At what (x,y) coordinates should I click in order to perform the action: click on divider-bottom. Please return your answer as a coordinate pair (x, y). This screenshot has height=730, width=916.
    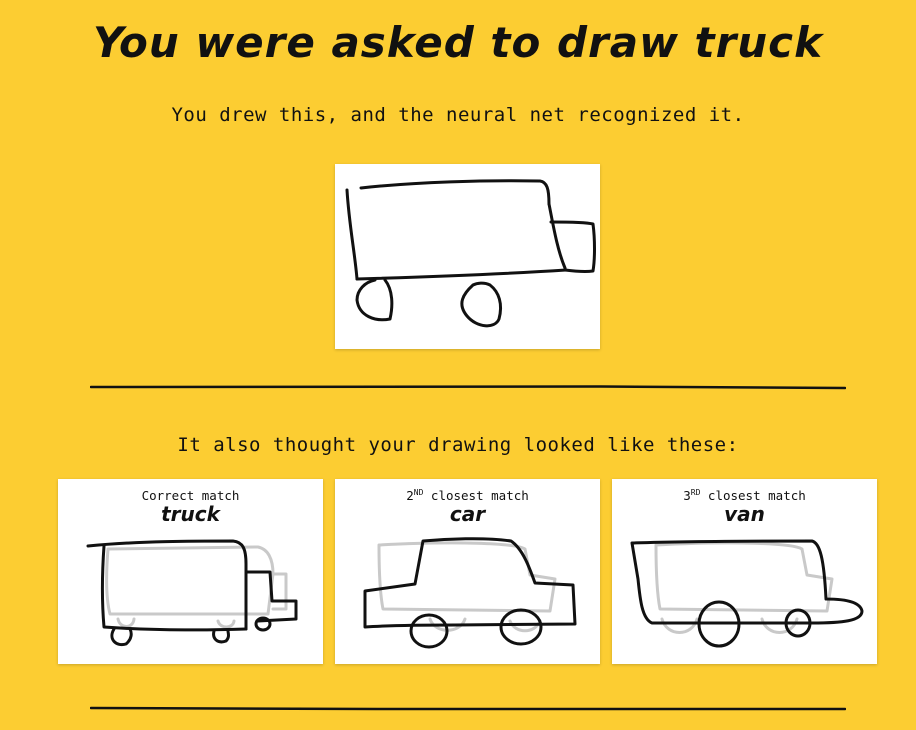
    Looking at the image, I should click on (468, 709).